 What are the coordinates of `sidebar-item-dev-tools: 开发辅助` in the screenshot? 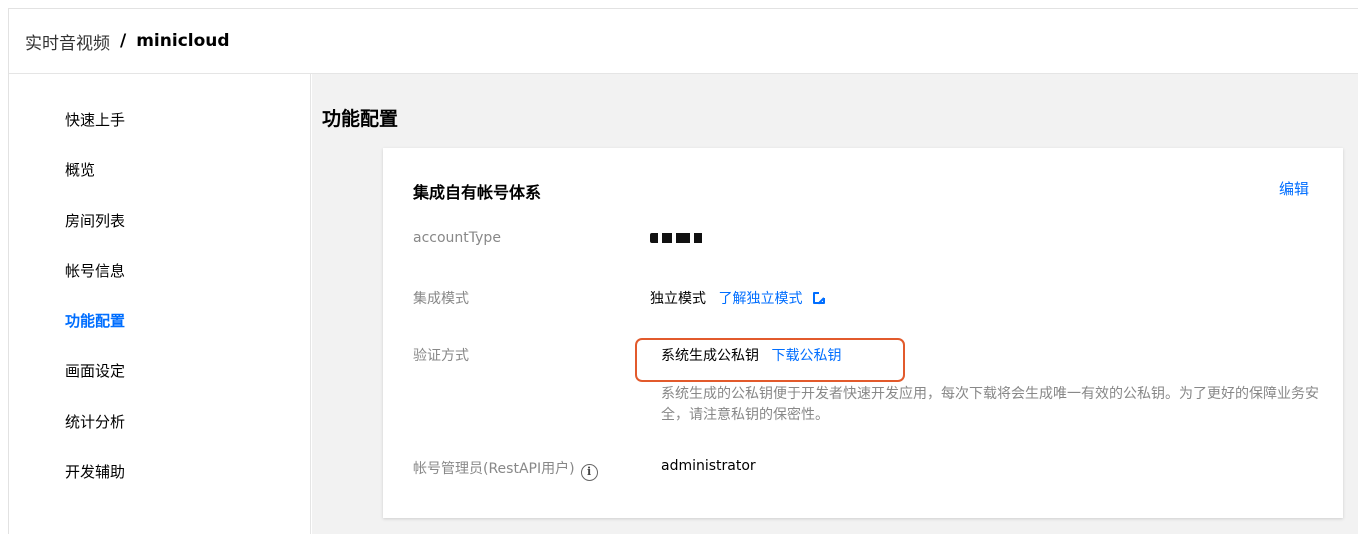 It's located at (95, 471).